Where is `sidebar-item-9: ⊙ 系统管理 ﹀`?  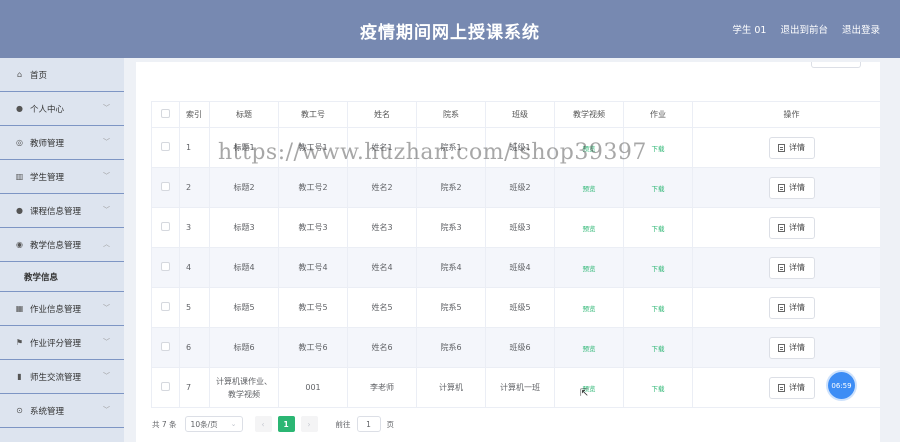 sidebar-item-9: ⊙ 系统管理 ﹀ is located at coordinates (62, 411).